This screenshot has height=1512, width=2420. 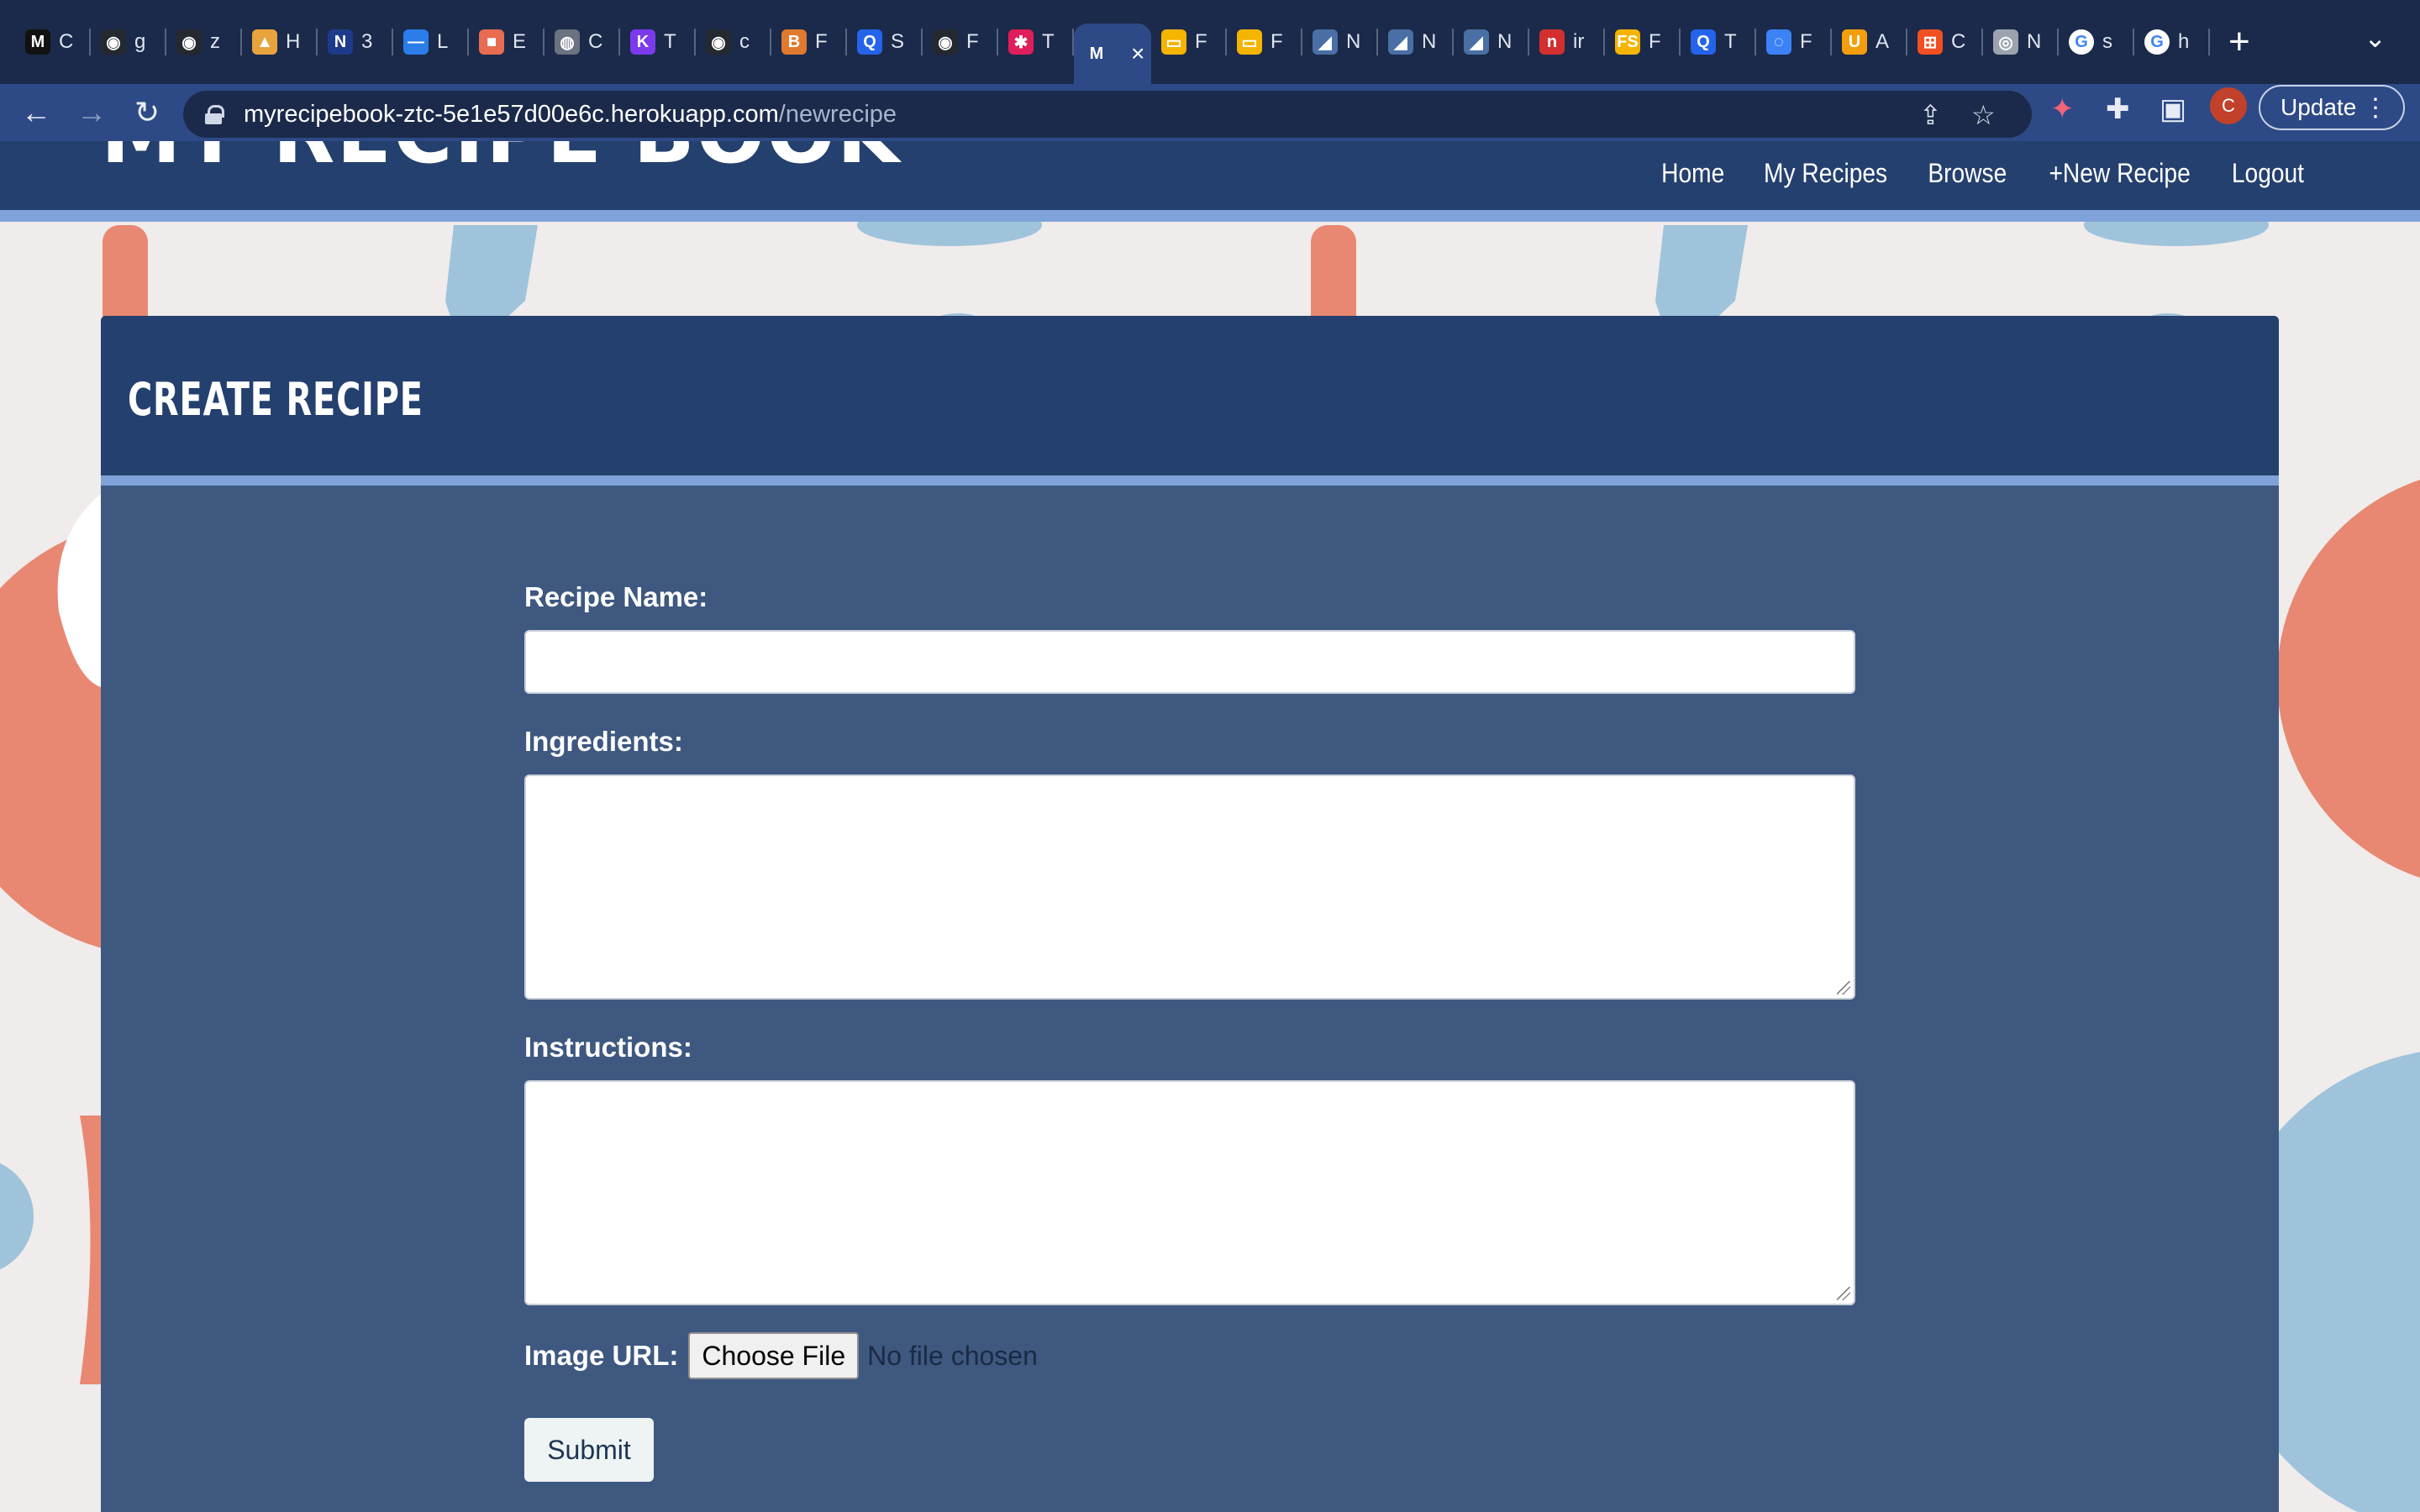 What do you see at coordinates (2082, 42) in the screenshot?
I see `tab-favicon-icon: G` at bounding box center [2082, 42].